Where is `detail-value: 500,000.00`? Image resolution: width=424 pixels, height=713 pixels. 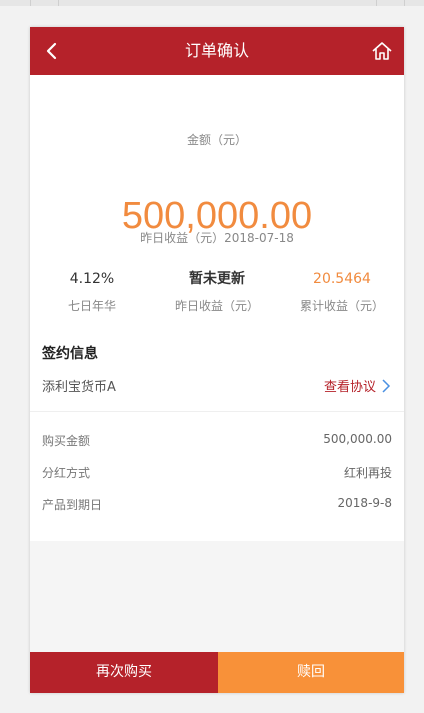 detail-value: 500,000.00 is located at coordinates (357, 439).